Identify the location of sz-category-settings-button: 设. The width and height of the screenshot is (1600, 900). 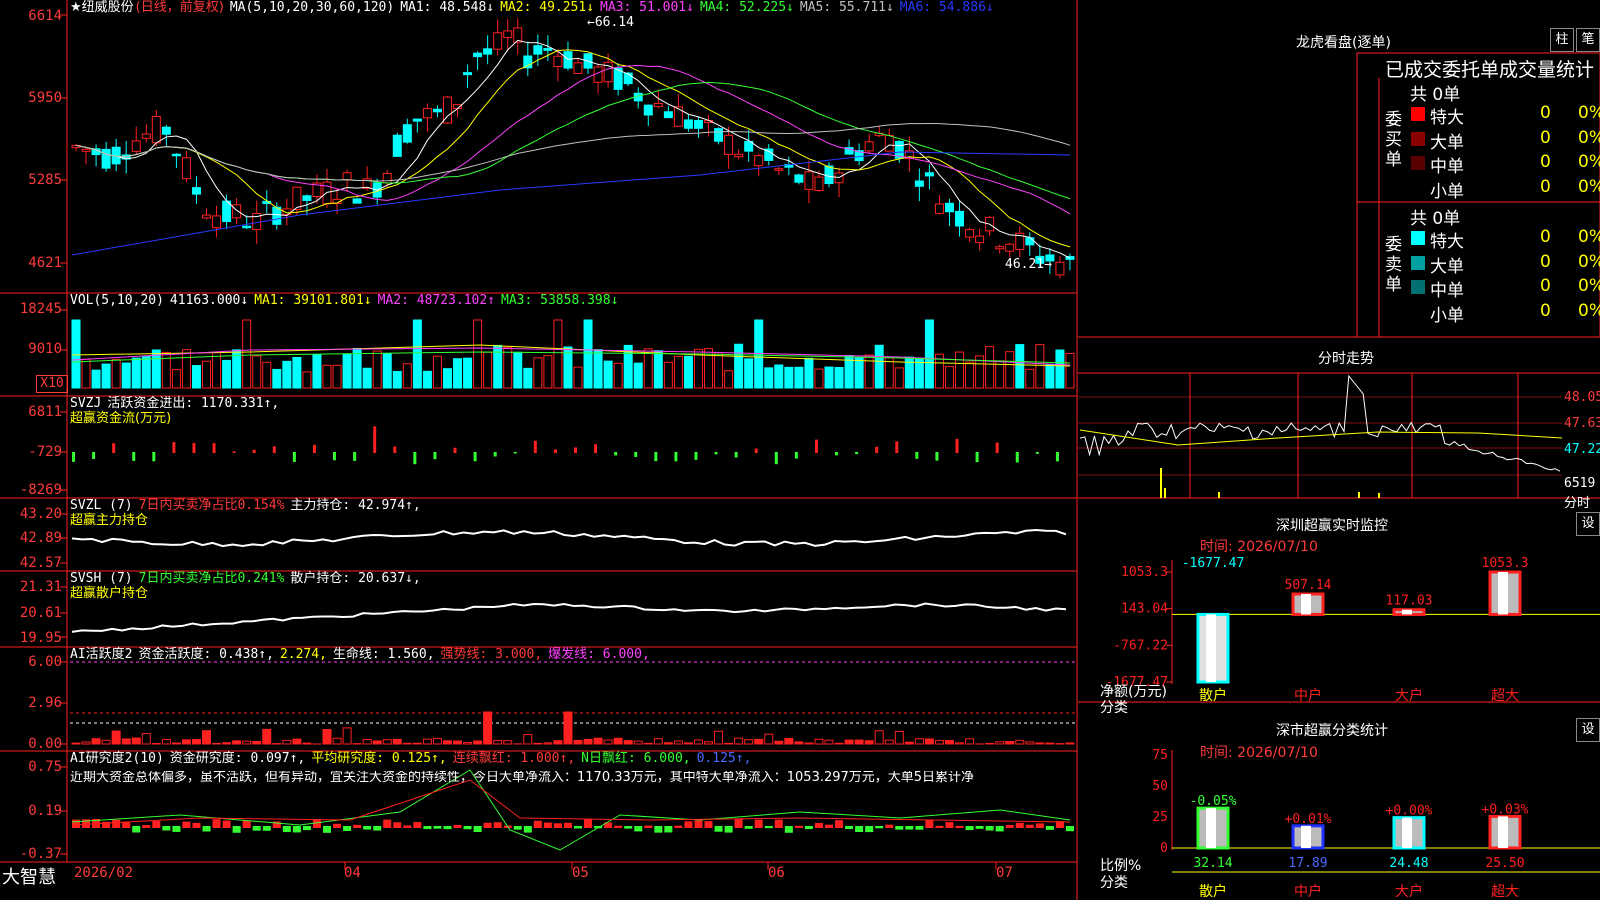
(1588, 730).